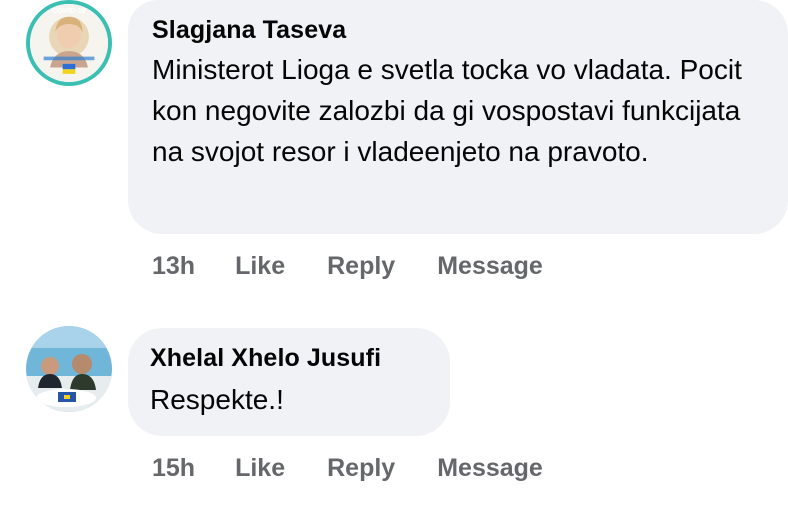 This screenshot has width=788, height=523. Describe the element at coordinates (68, 10) in the screenshot. I see `avatar-frame-text: COVID-19` at that location.